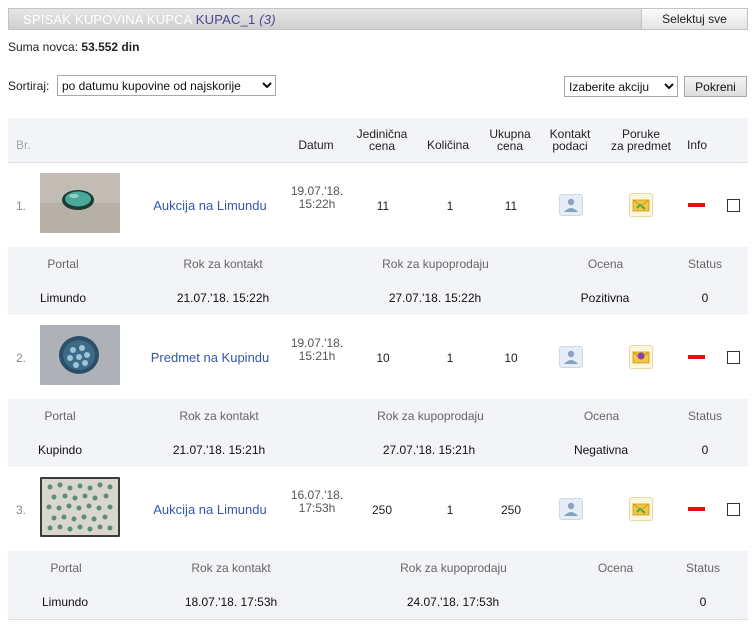 This screenshot has width=755, height=626. I want to click on col-quantity: Količina, so click(448, 145).